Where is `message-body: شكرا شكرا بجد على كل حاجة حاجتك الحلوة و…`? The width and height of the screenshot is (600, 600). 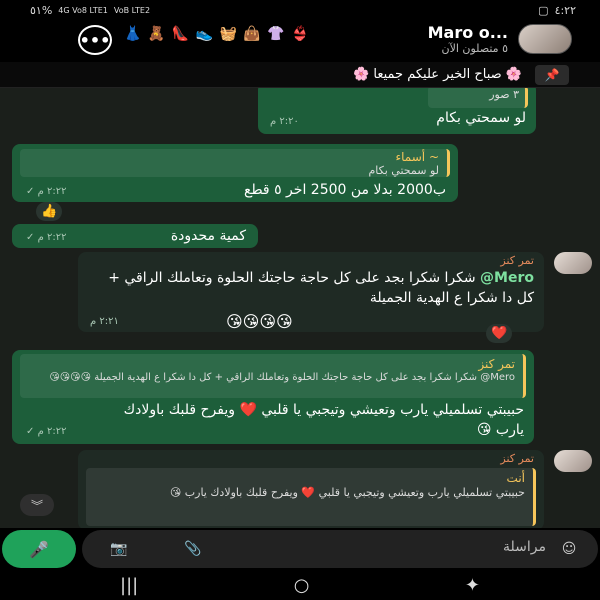
message-body: شكرا شكرا بجد على كل حاجة حاجتك الحلوة و… is located at coordinates (321, 288).